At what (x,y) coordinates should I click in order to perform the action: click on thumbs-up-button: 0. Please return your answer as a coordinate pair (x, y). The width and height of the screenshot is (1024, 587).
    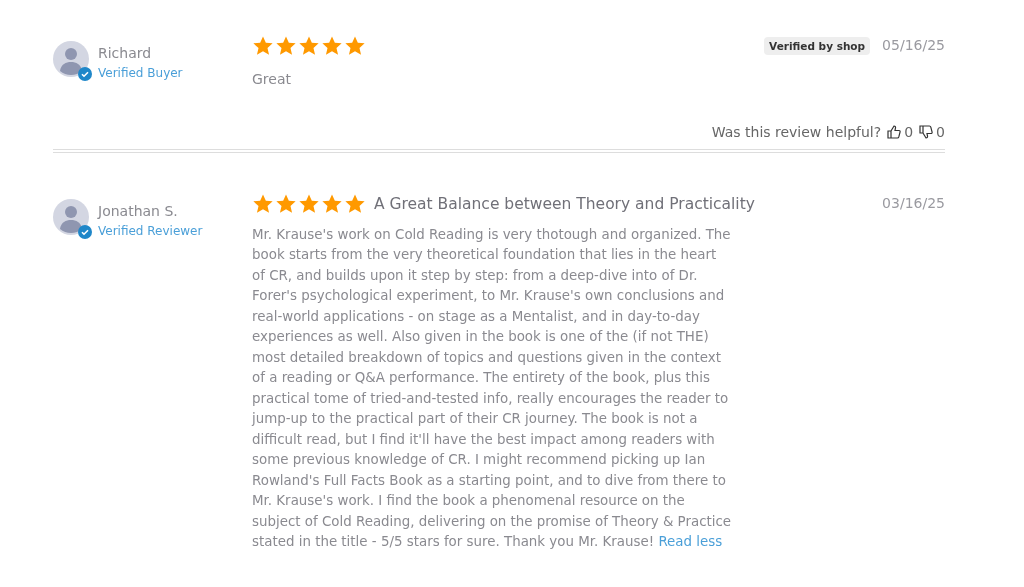
    Looking at the image, I should click on (900, 131).